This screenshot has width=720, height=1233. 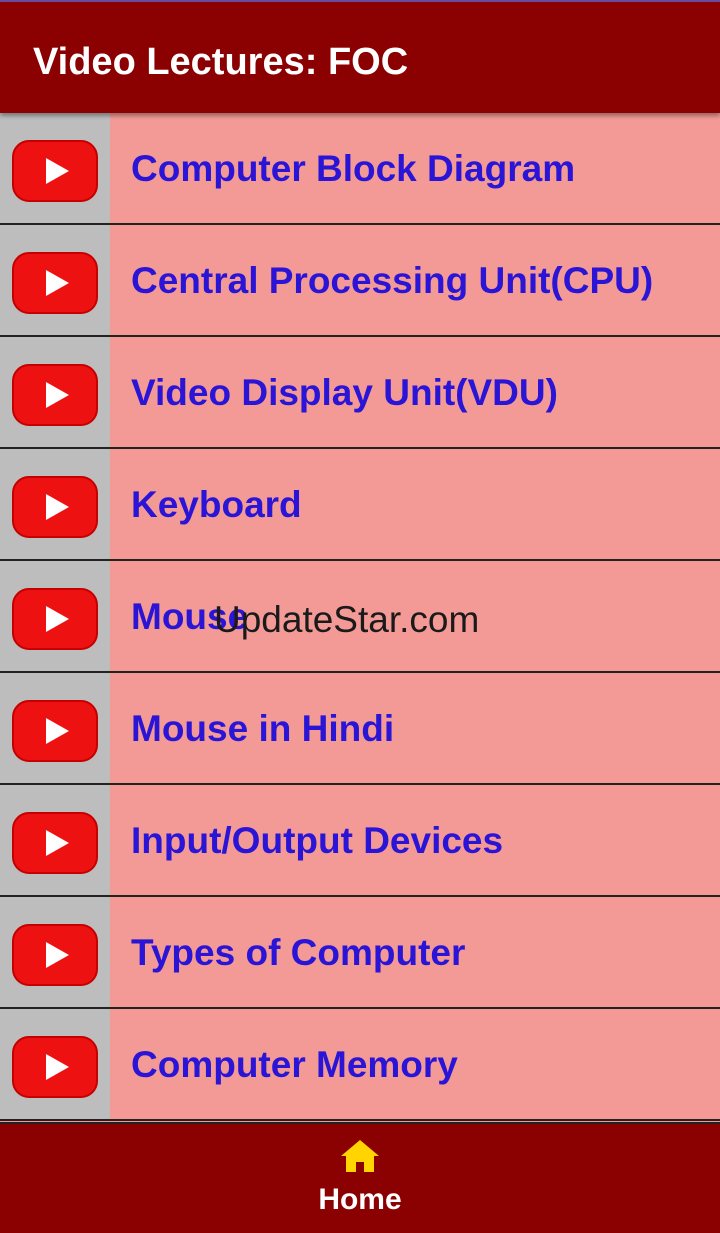 What do you see at coordinates (360, 1156) in the screenshot?
I see `home-icon` at bounding box center [360, 1156].